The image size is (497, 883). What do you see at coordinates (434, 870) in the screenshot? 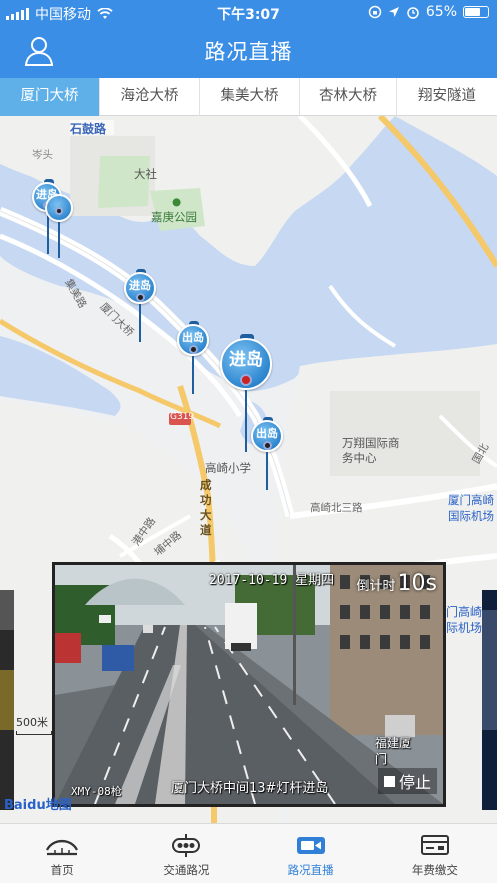
I see `nav-payment-label: 年费缴交` at bounding box center [434, 870].